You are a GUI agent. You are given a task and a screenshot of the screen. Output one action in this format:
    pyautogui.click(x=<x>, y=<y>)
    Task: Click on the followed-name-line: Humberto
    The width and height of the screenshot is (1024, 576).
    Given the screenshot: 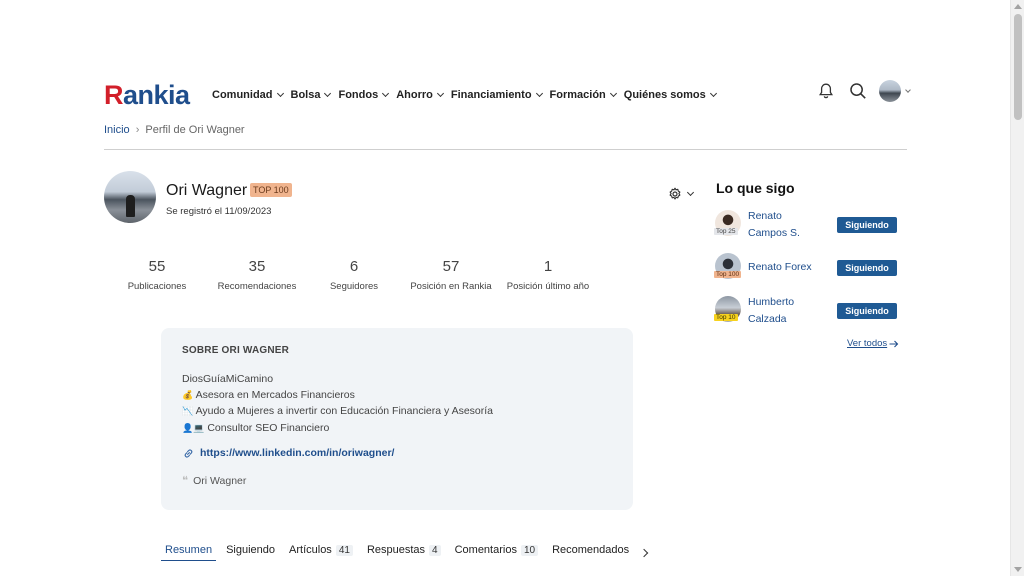 What is the action you would take?
    pyautogui.click(x=771, y=302)
    